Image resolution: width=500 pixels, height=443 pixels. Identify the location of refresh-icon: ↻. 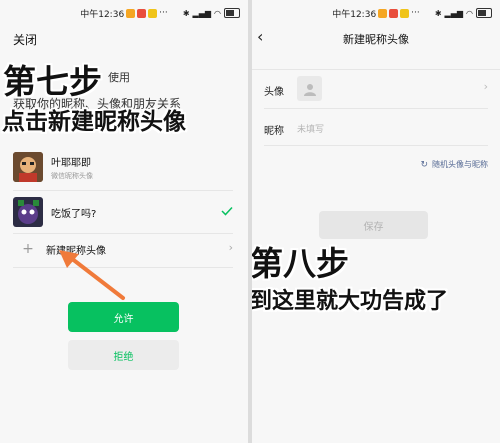
(424, 164).